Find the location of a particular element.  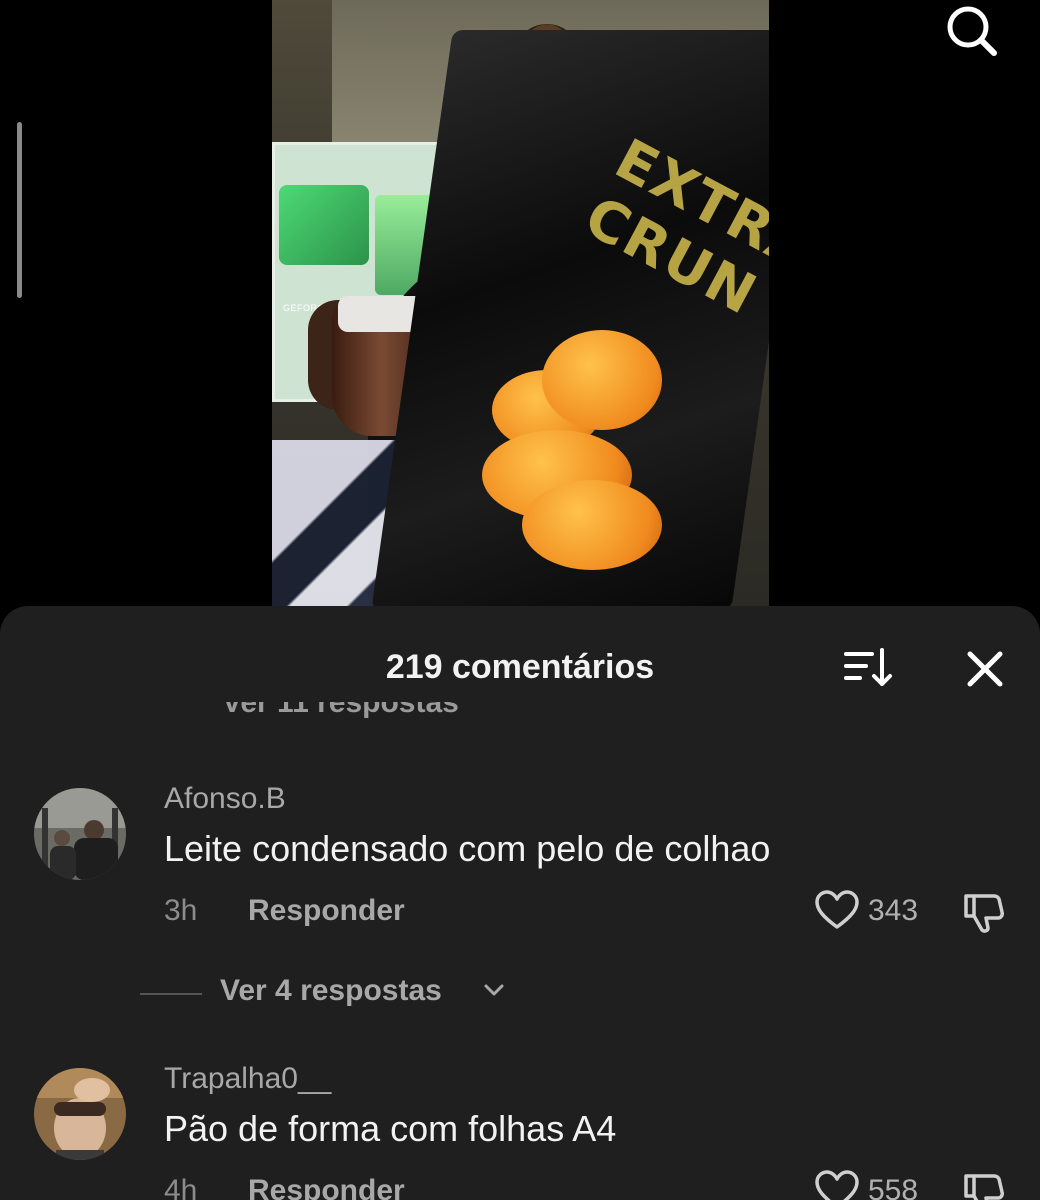

sort-icon is located at coordinates (868, 667).